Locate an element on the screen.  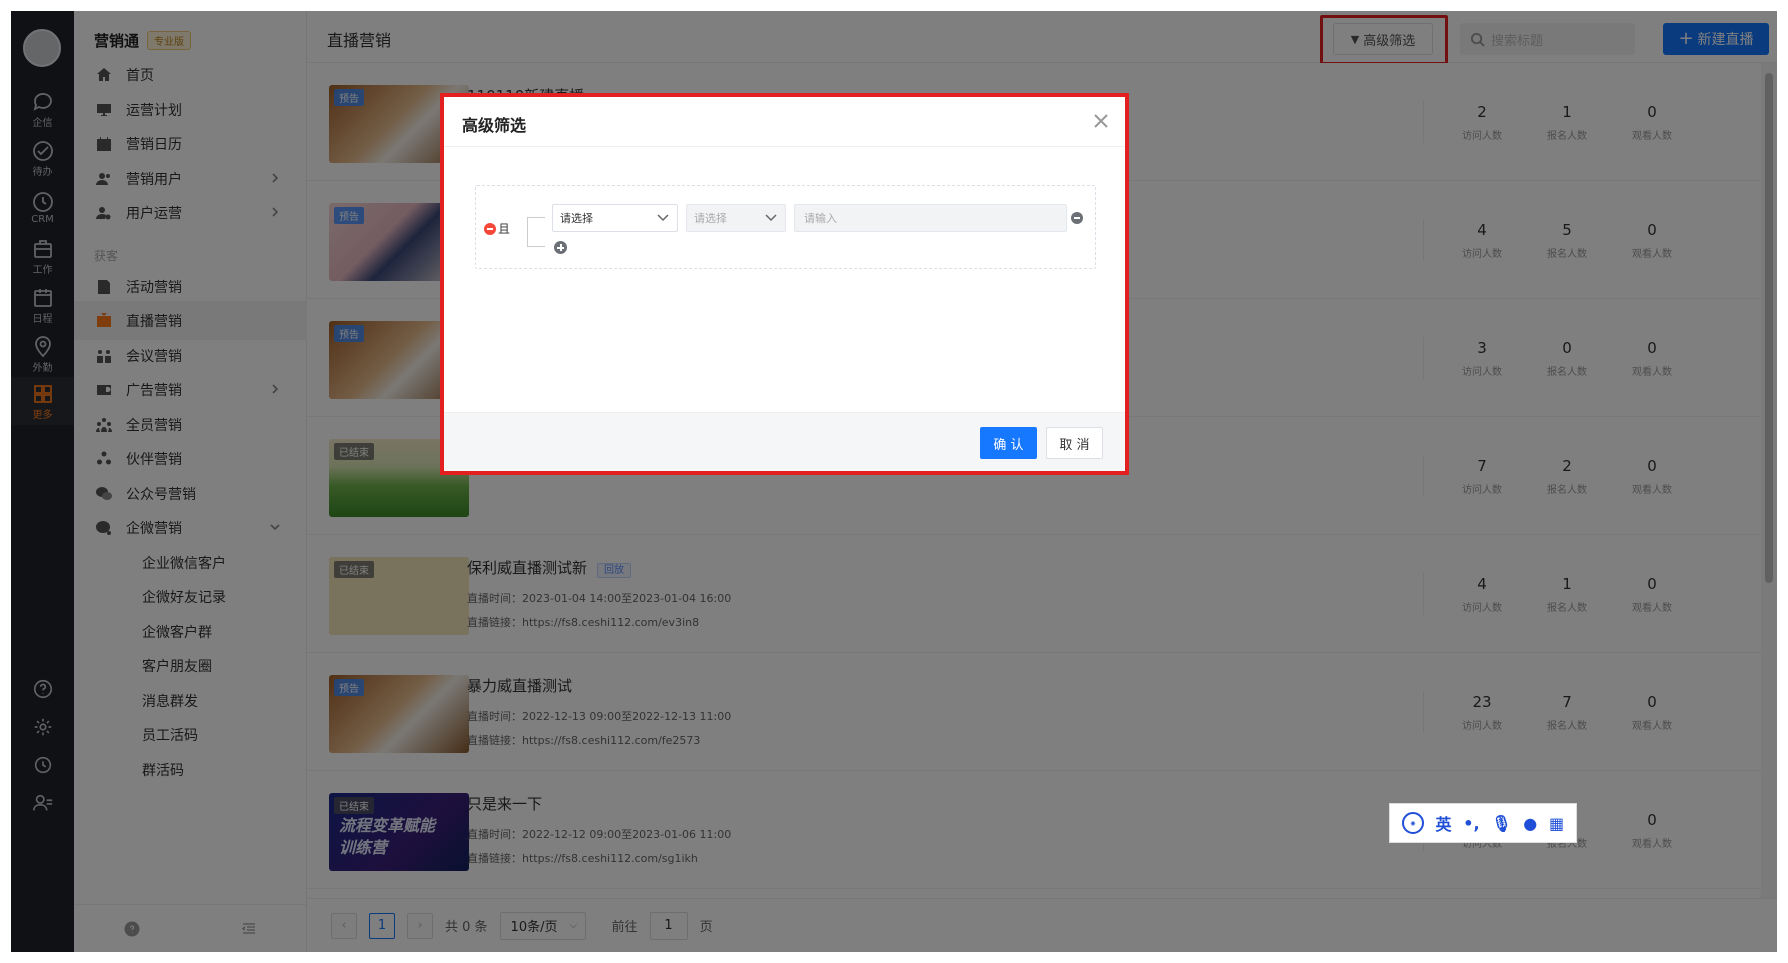
value-input: 请输入 is located at coordinates (930, 218).